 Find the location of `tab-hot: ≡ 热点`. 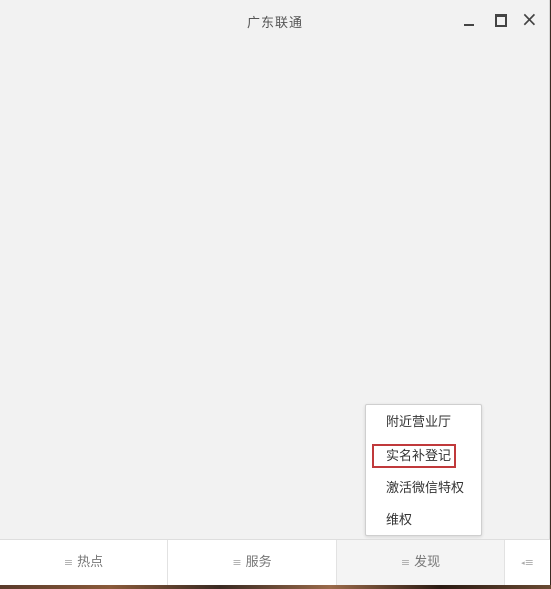

tab-hot: ≡ 热点 is located at coordinates (84, 562).